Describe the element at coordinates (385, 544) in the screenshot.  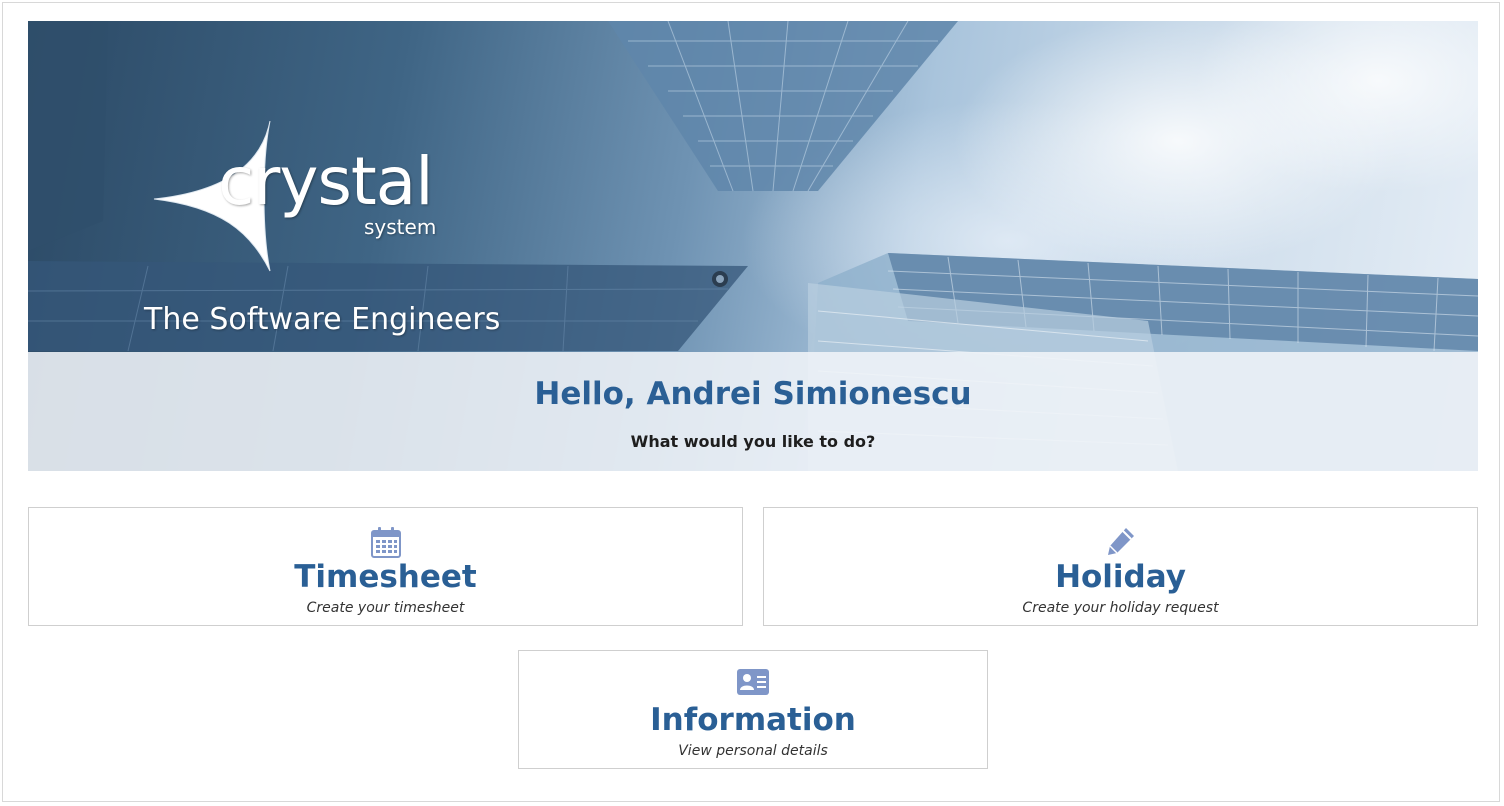
I see `calendar-icon` at that location.